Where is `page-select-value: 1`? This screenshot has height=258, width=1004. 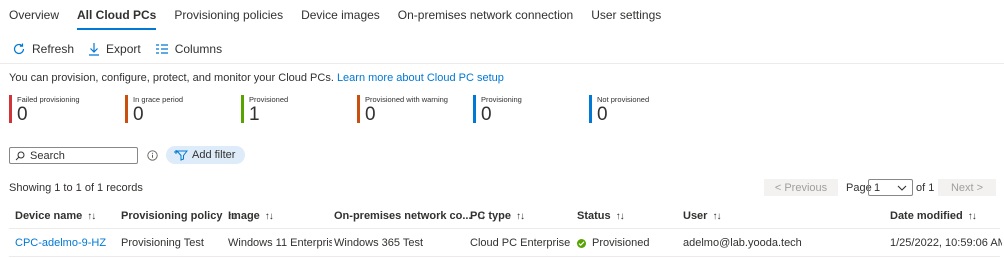
page-select-value: 1 is located at coordinates (877, 187).